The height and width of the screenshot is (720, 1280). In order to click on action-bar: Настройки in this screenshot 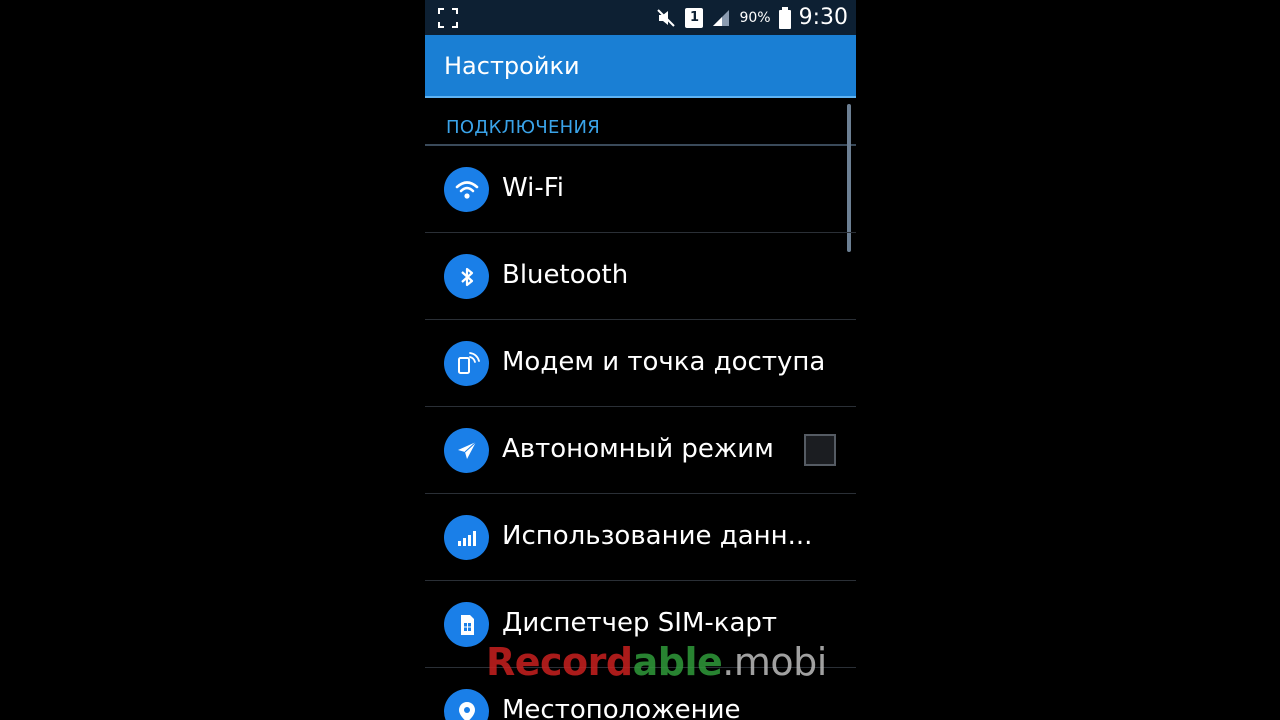, I will do `click(640, 66)`.